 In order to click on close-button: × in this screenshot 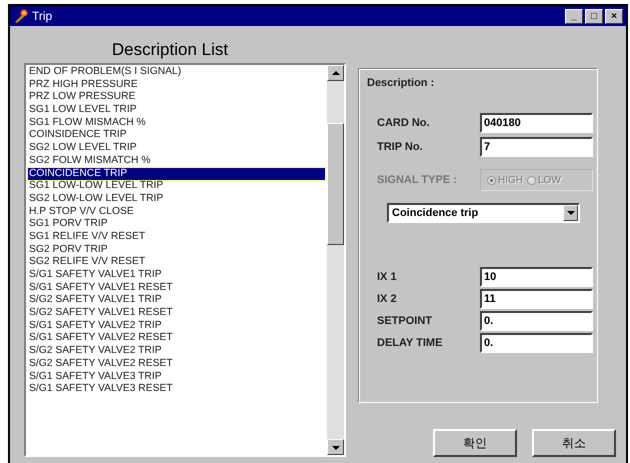, I will do `click(614, 16)`.